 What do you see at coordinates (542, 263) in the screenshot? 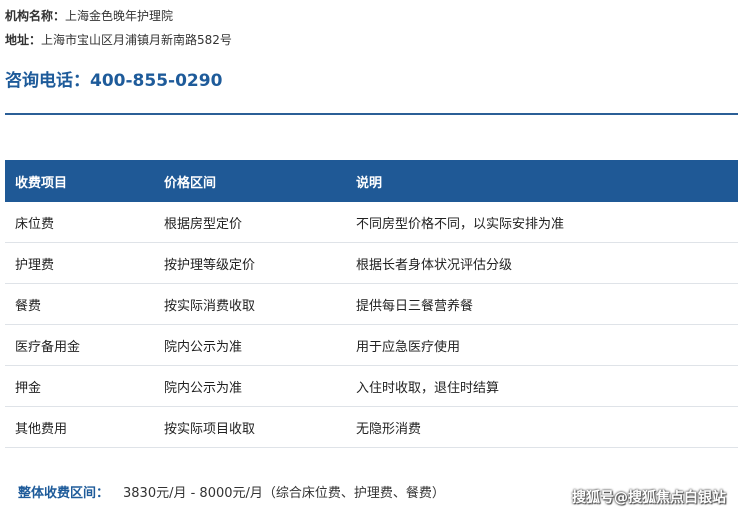
I see `description-cell: 根据长者身体状况评估分级` at bounding box center [542, 263].